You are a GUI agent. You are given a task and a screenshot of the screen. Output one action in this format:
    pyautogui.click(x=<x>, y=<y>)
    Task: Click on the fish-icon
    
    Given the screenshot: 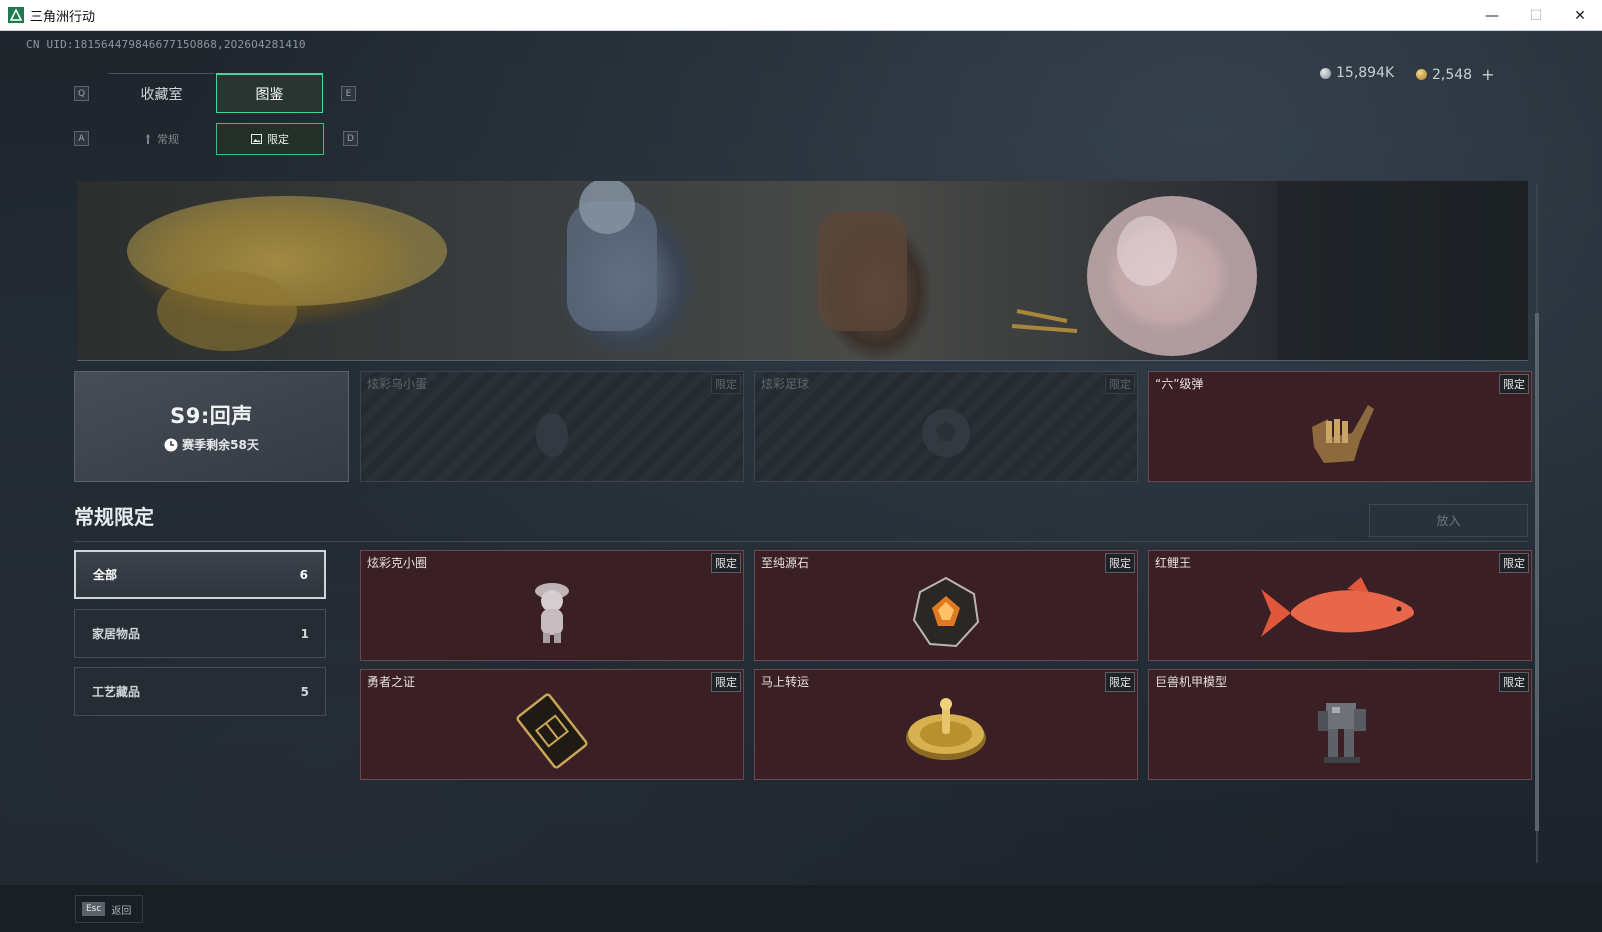 What is the action you would take?
    pyautogui.click(x=1337, y=607)
    